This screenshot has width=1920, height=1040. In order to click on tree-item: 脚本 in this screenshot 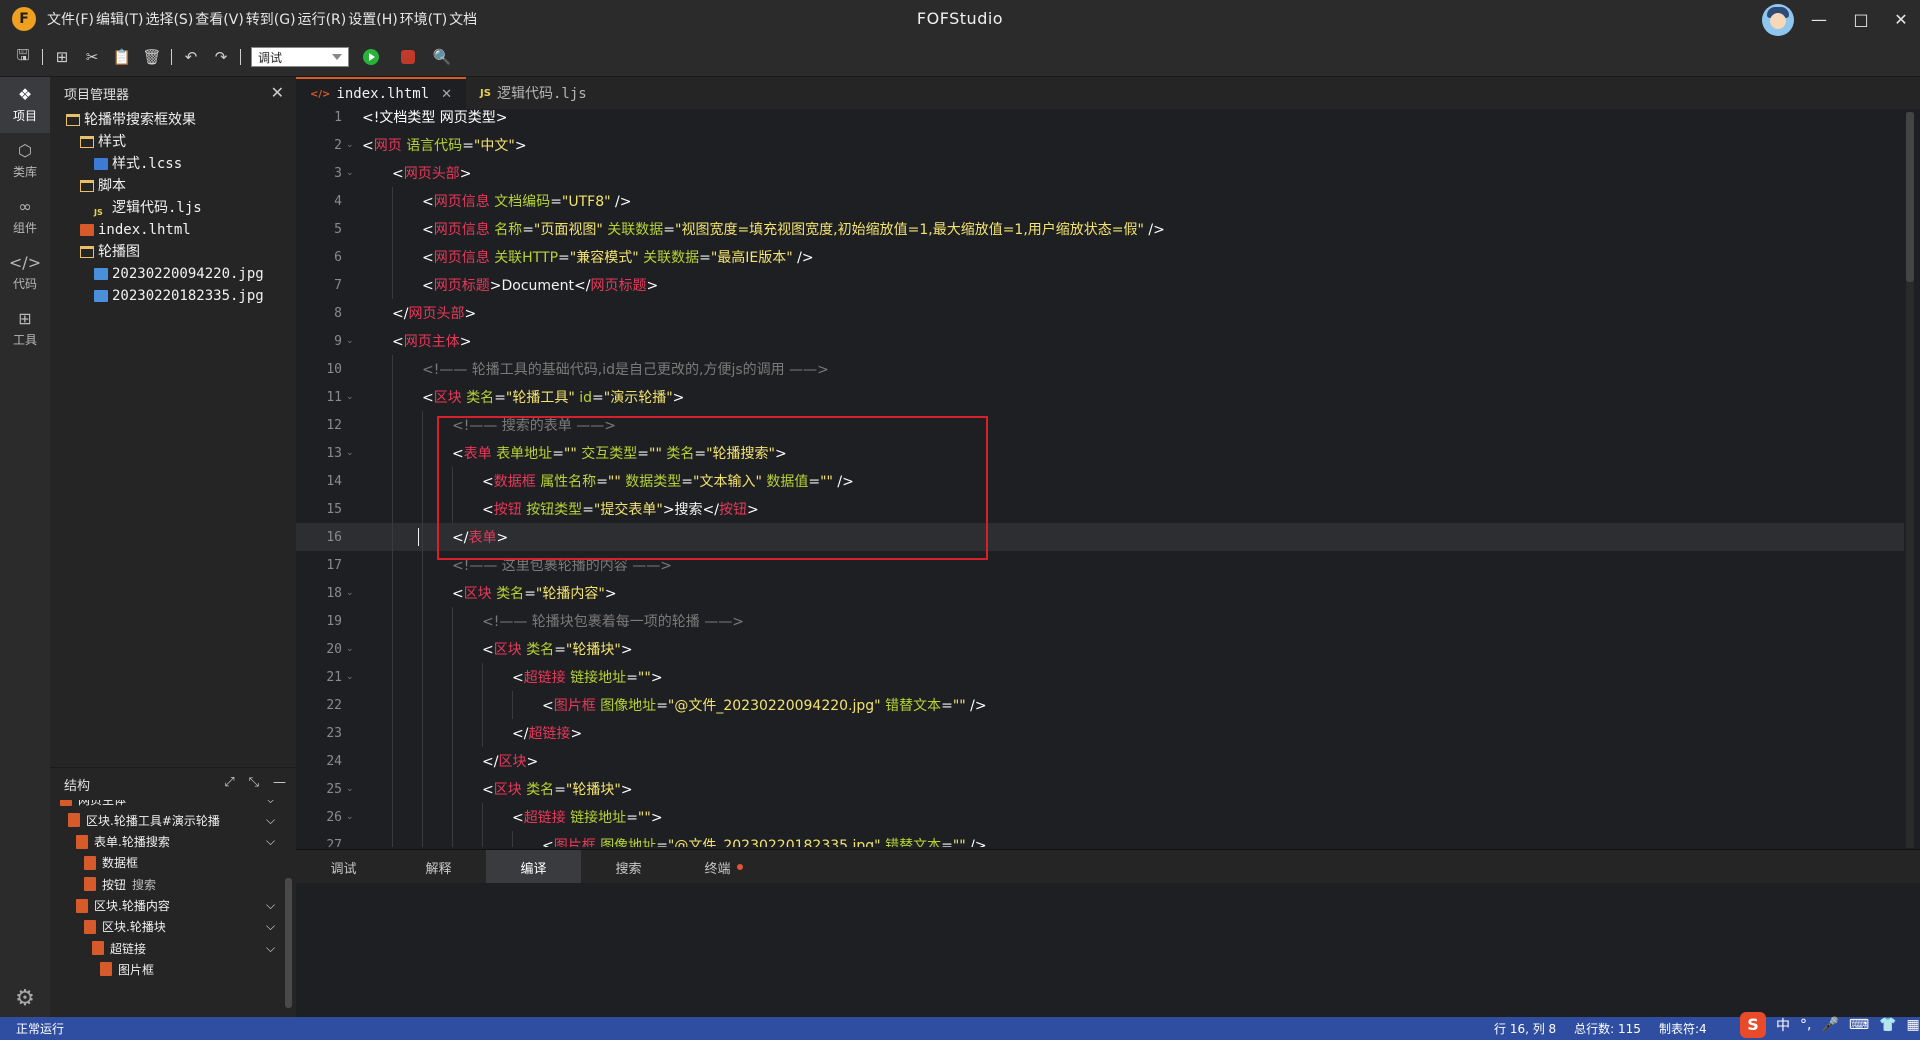, I will do `click(173, 186)`.